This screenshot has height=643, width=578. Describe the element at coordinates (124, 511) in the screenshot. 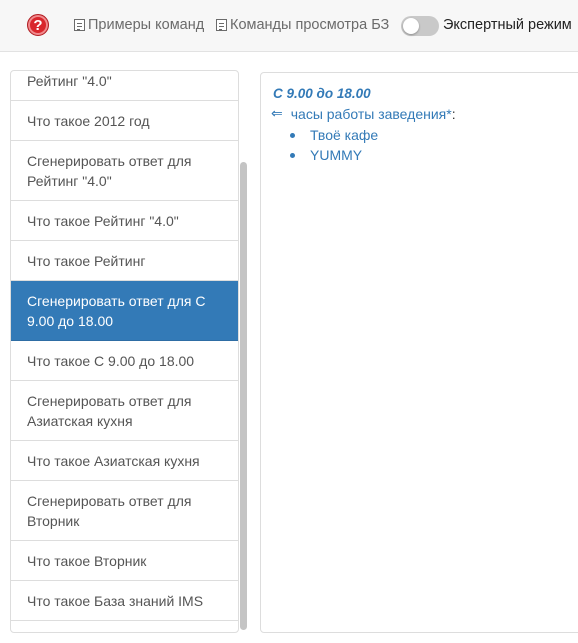

I see `list-item: Сгенерировать ответ для Вторник` at that location.